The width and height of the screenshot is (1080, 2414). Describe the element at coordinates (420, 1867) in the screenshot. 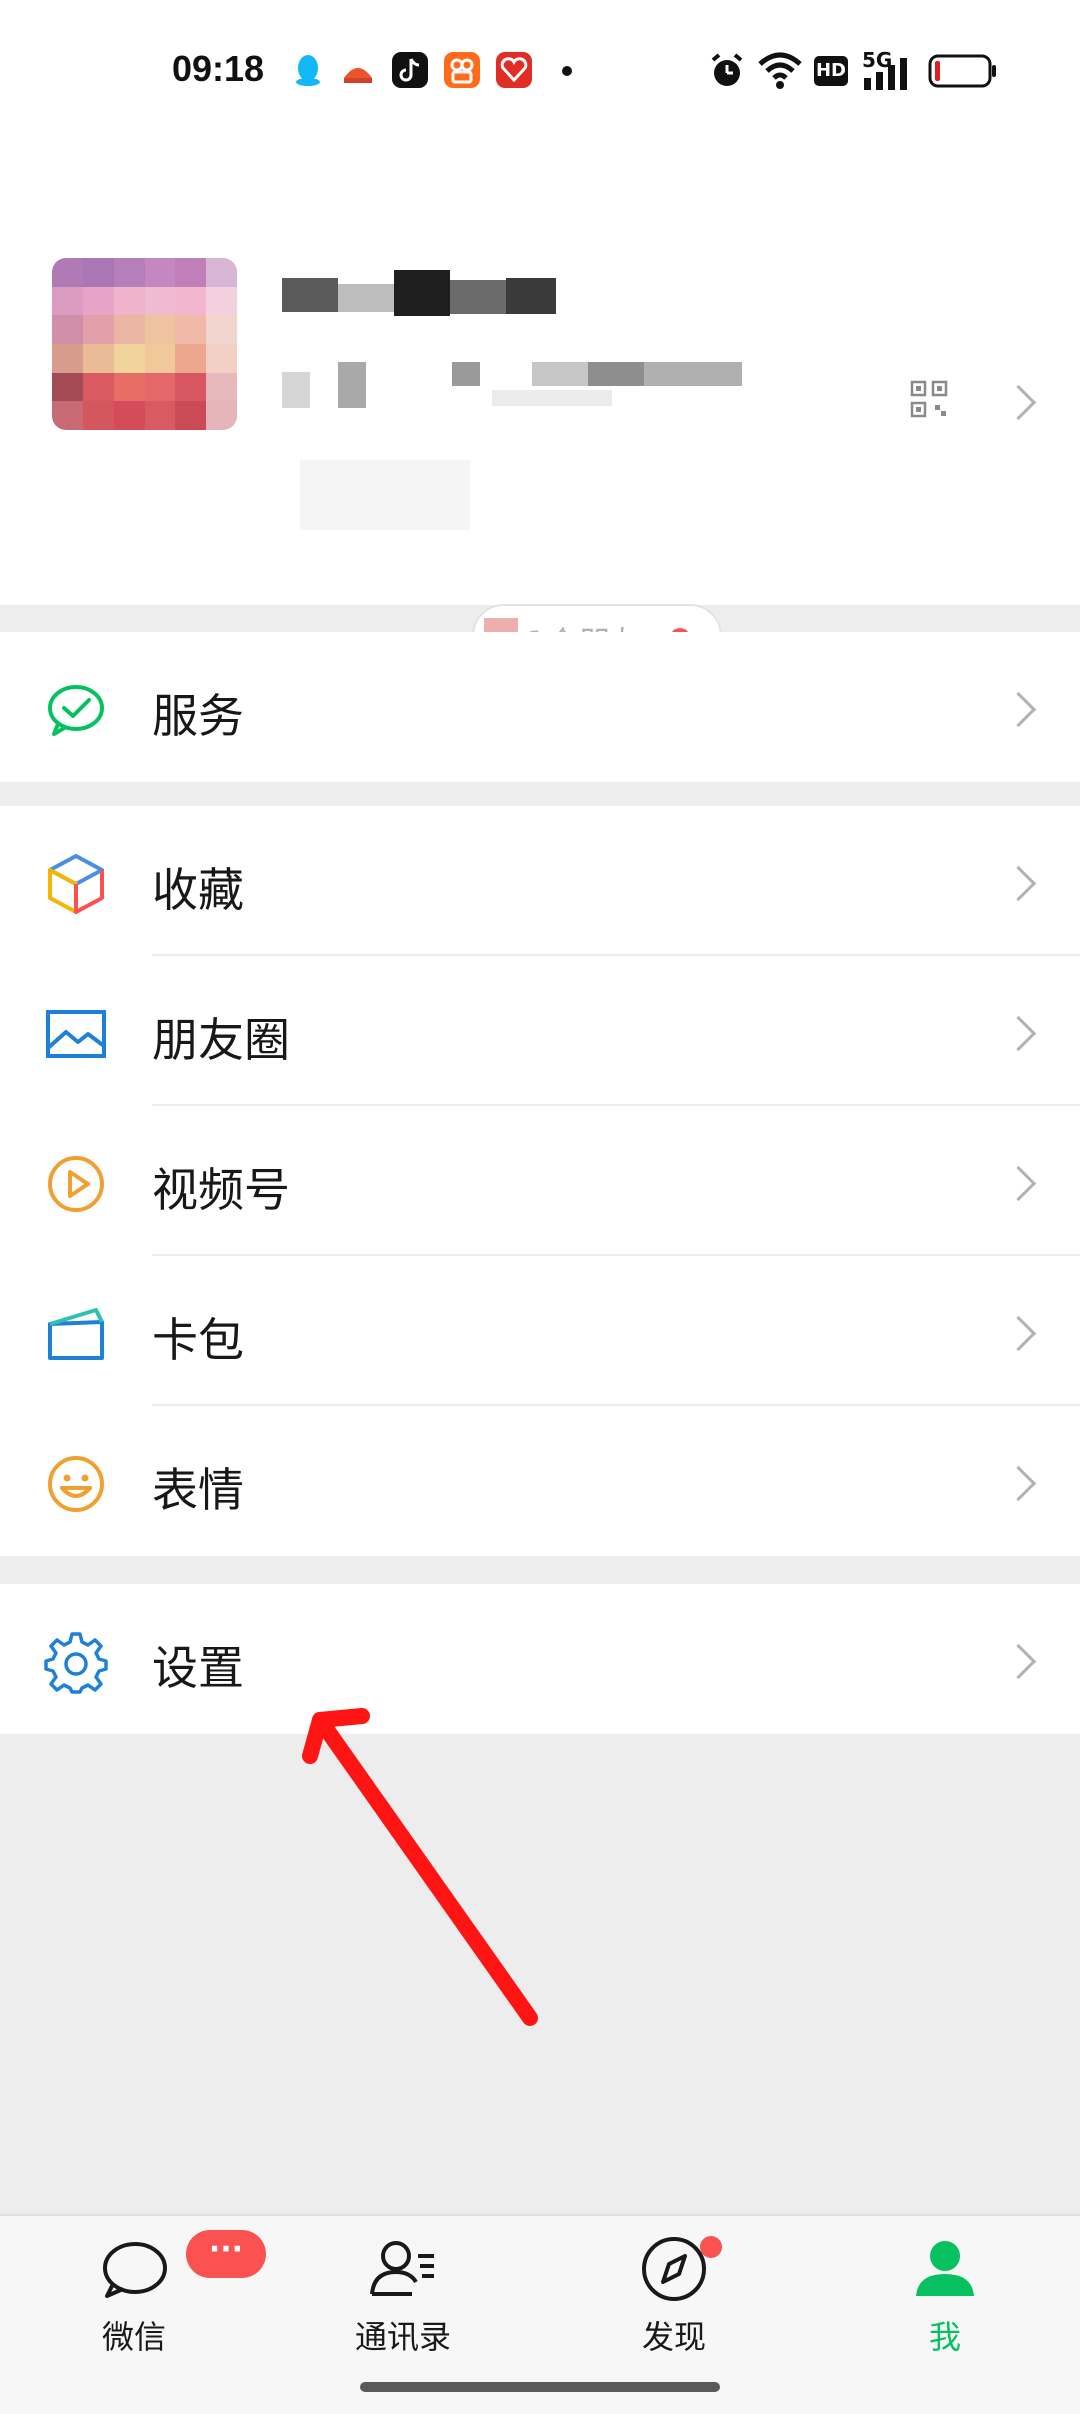

I see `annotation-arrow` at that location.